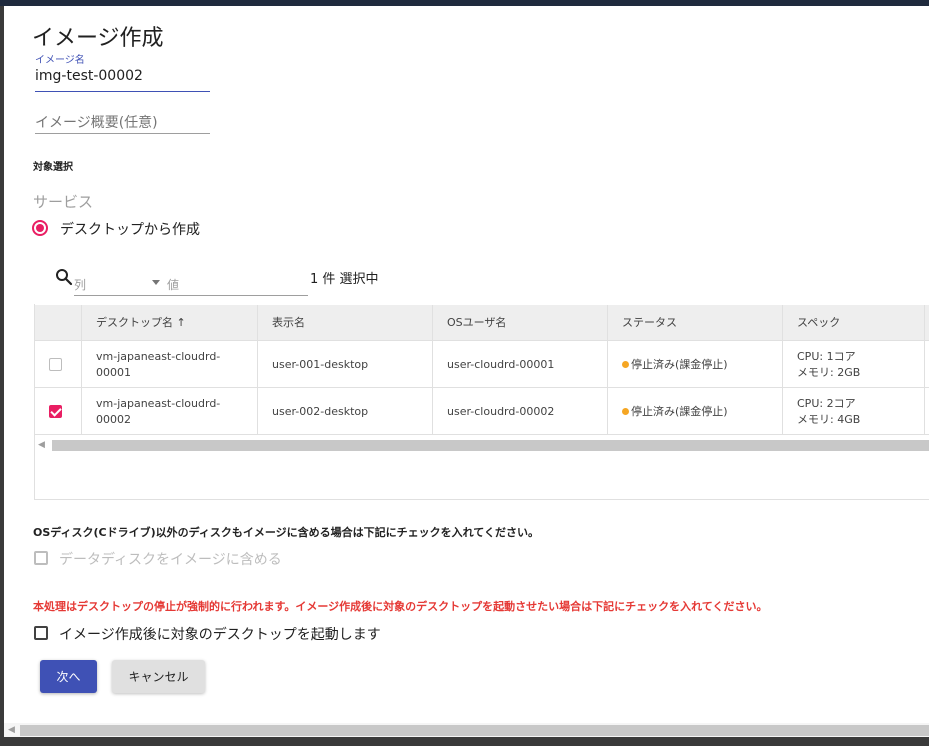 This screenshot has height=746, width=929. What do you see at coordinates (829, 372) in the screenshot?
I see `spec-memory: メモリ: 2GB` at bounding box center [829, 372].